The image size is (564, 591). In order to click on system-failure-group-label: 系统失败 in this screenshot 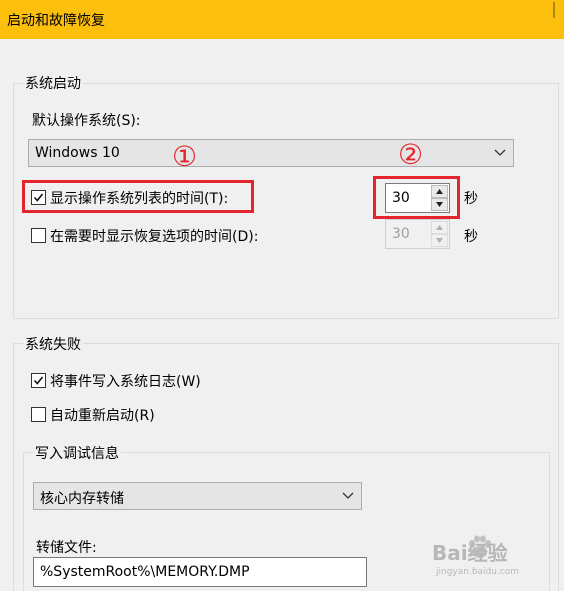, I will do `click(53, 344)`.